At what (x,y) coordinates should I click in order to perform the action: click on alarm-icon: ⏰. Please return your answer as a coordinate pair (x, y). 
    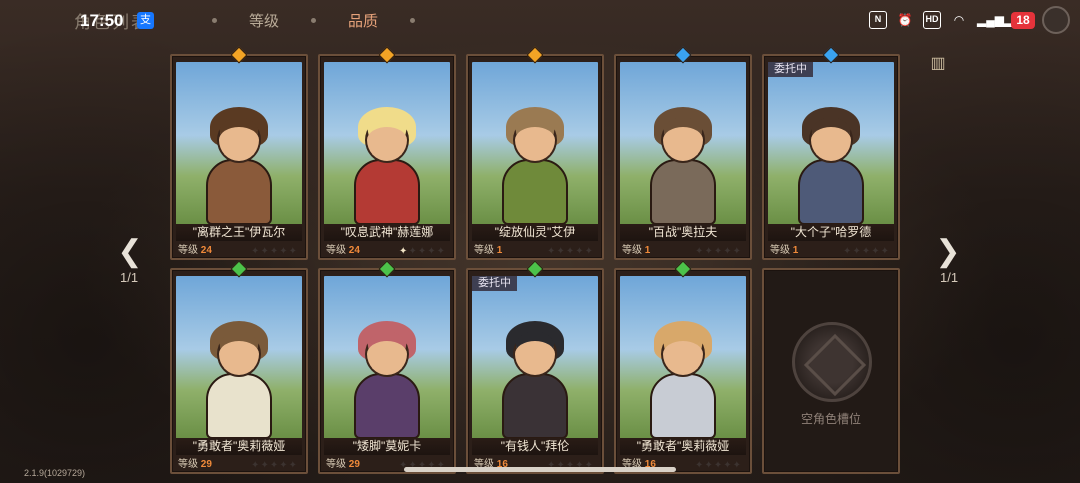
    Looking at the image, I should click on (905, 20).